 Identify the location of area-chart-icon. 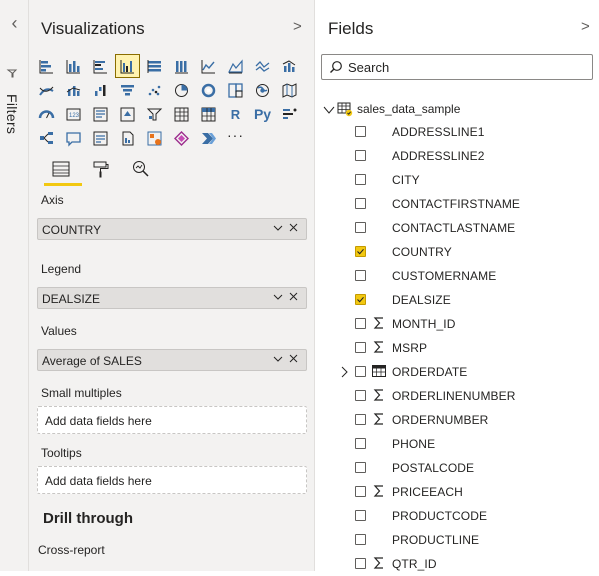
(235, 66).